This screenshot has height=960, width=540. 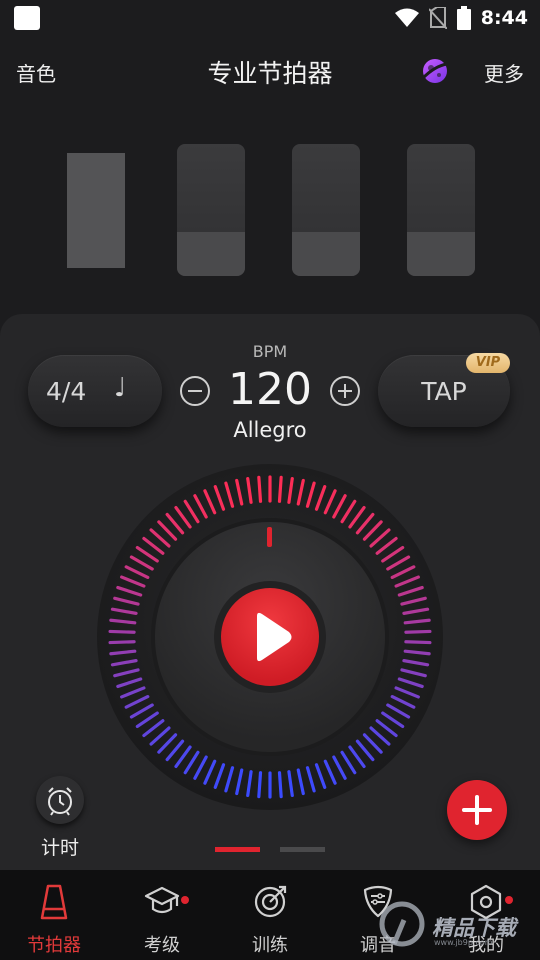 I want to click on title-bar: 音色 专业节拍器 更多, so click(x=270, y=72).